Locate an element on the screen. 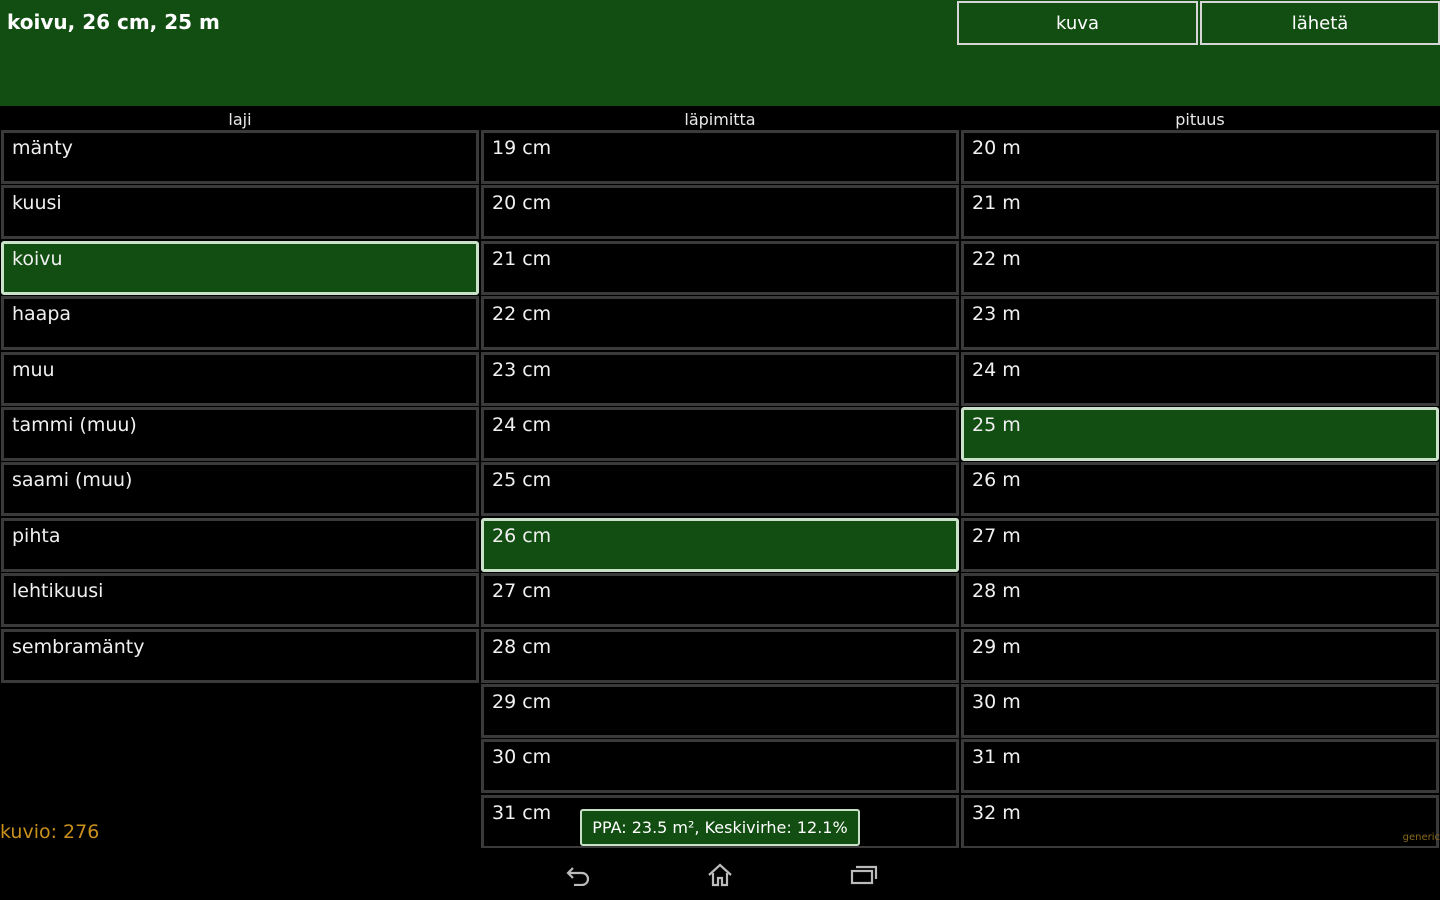 Image resolution: width=1440 pixels, height=900 pixels. laji-item: kuusi is located at coordinates (240, 212).